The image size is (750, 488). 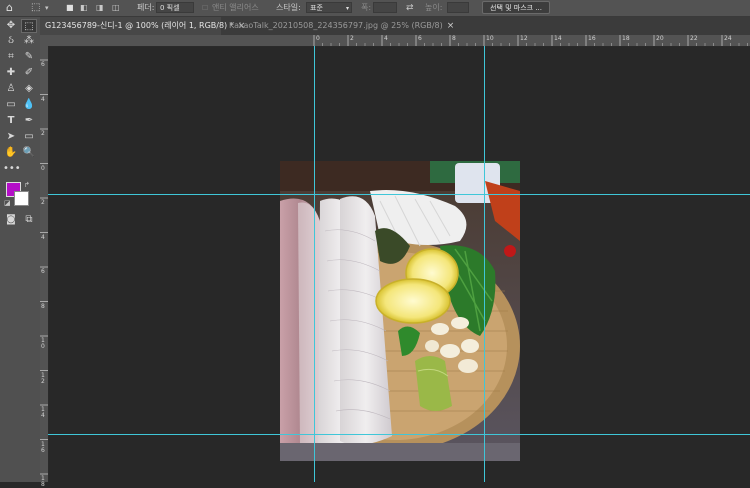 I want to click on ruler-top-label: 20, so click(x=660, y=38).